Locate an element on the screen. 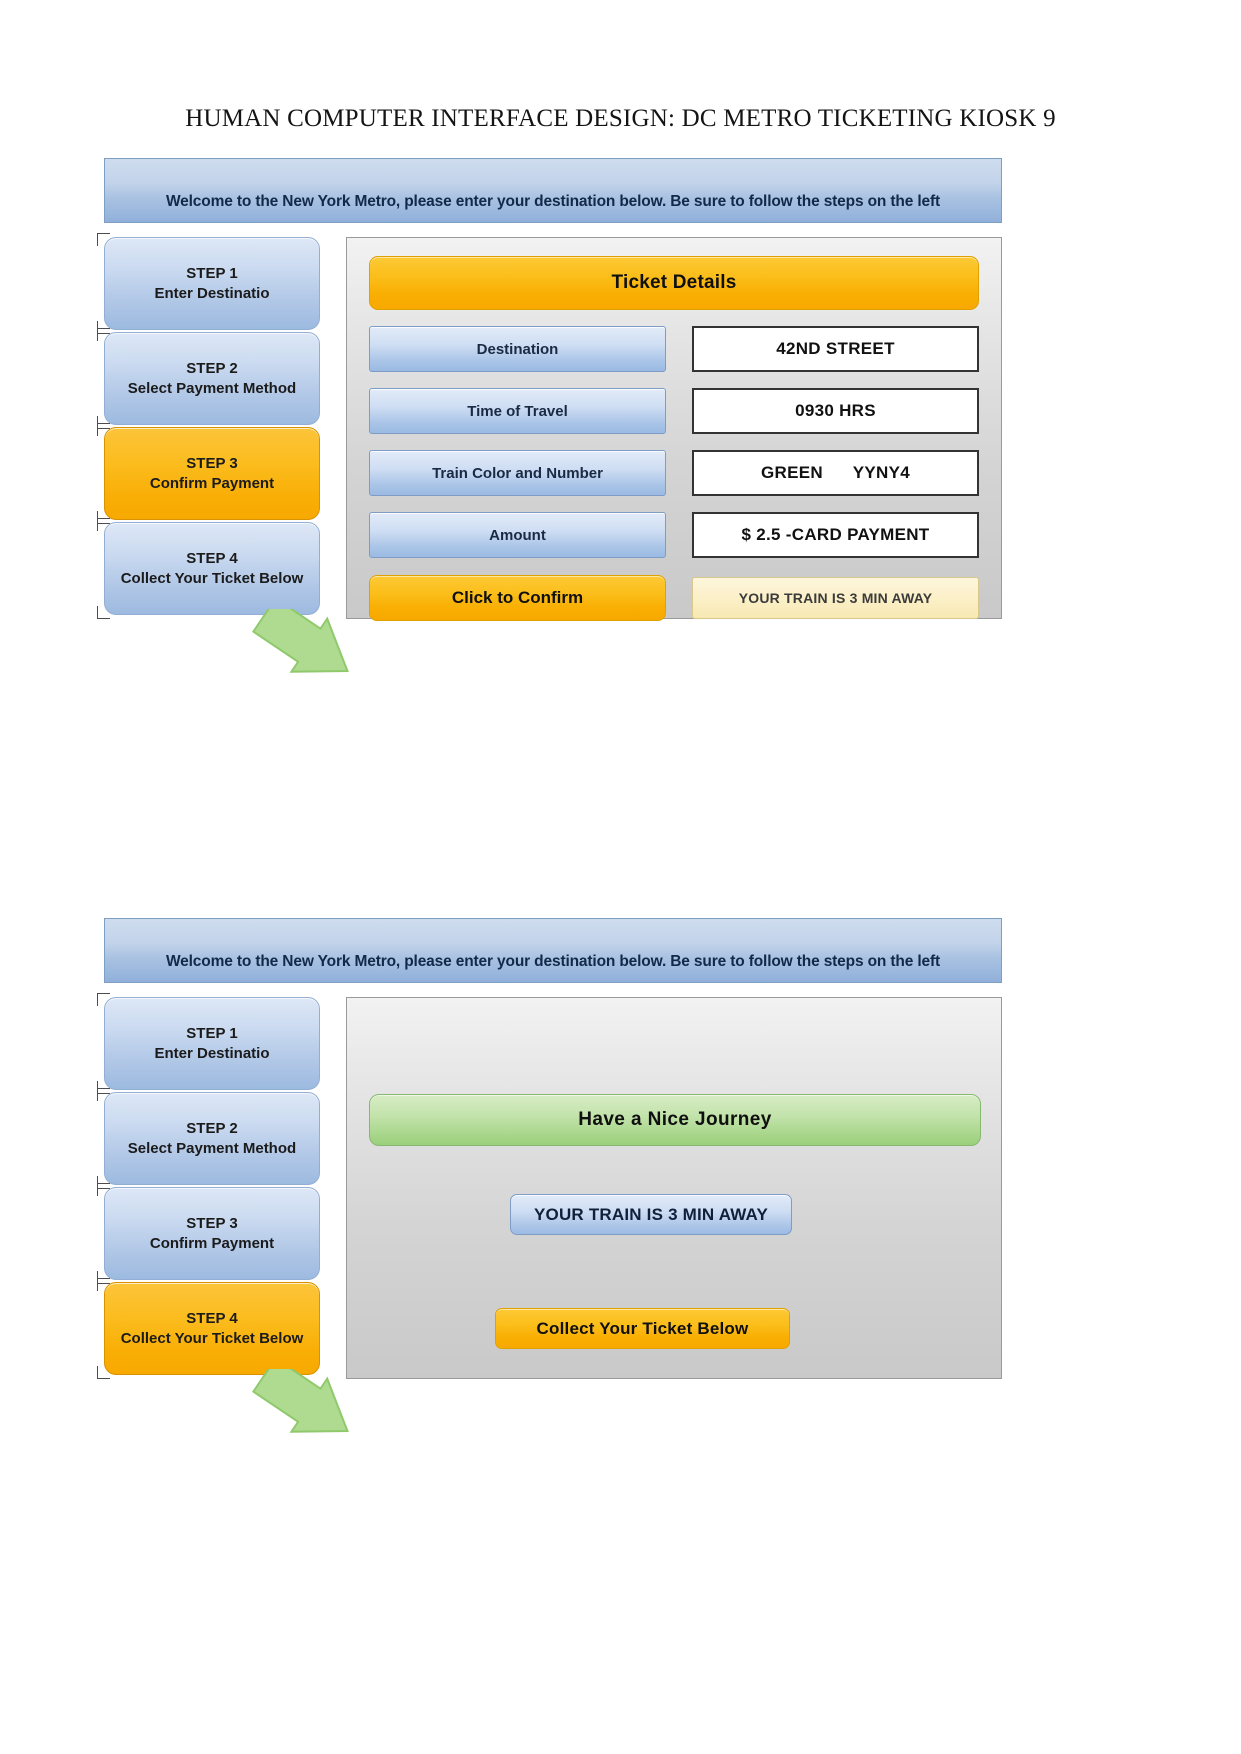 The image size is (1241, 1754). ticket-details-title-bar: Ticket Details is located at coordinates (674, 283).